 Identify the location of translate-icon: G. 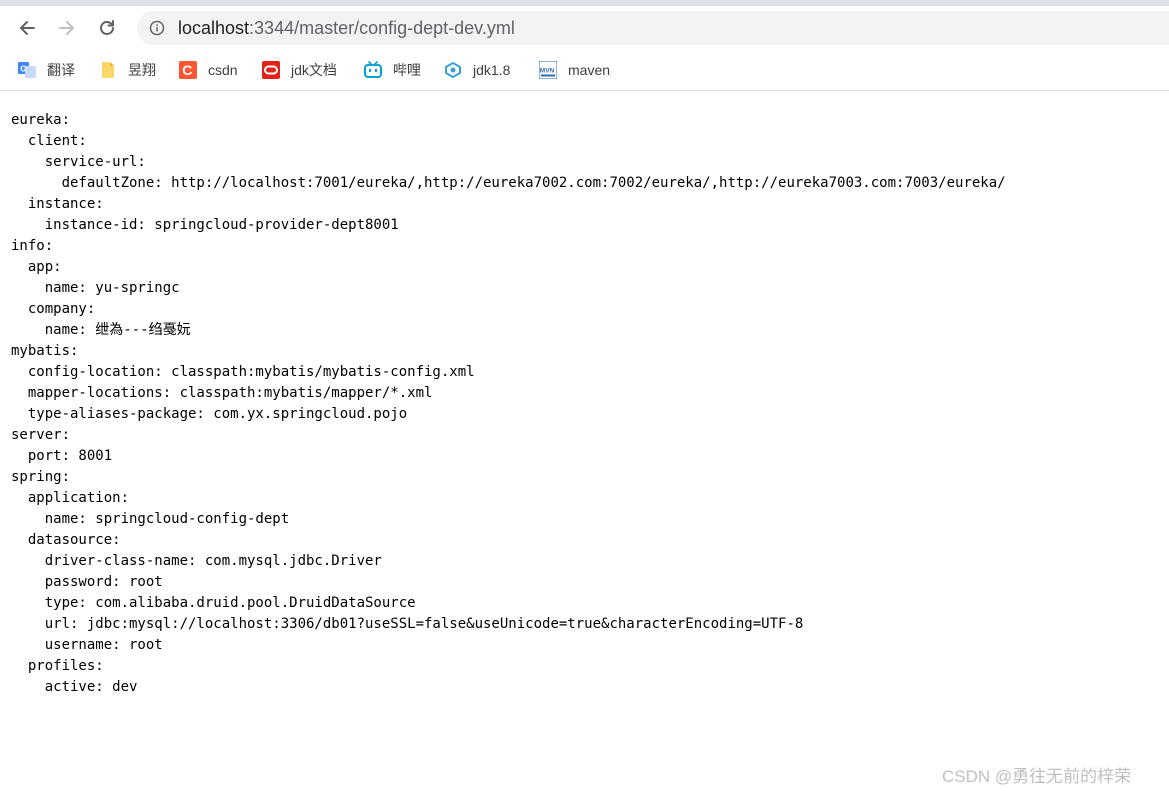
(27, 70).